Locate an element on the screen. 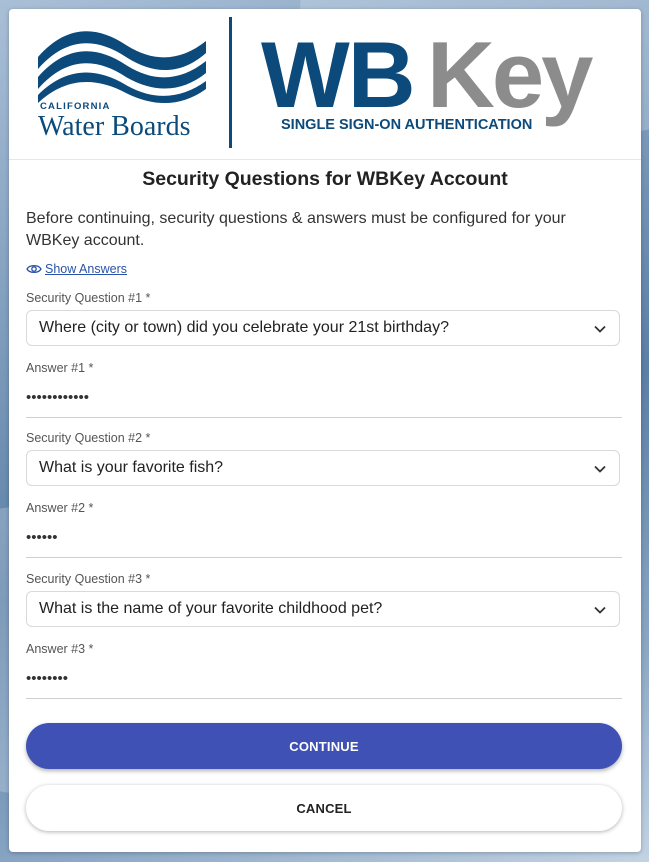 The height and width of the screenshot is (862, 649). answer-3-label: Answer #3 * is located at coordinates (60, 649).